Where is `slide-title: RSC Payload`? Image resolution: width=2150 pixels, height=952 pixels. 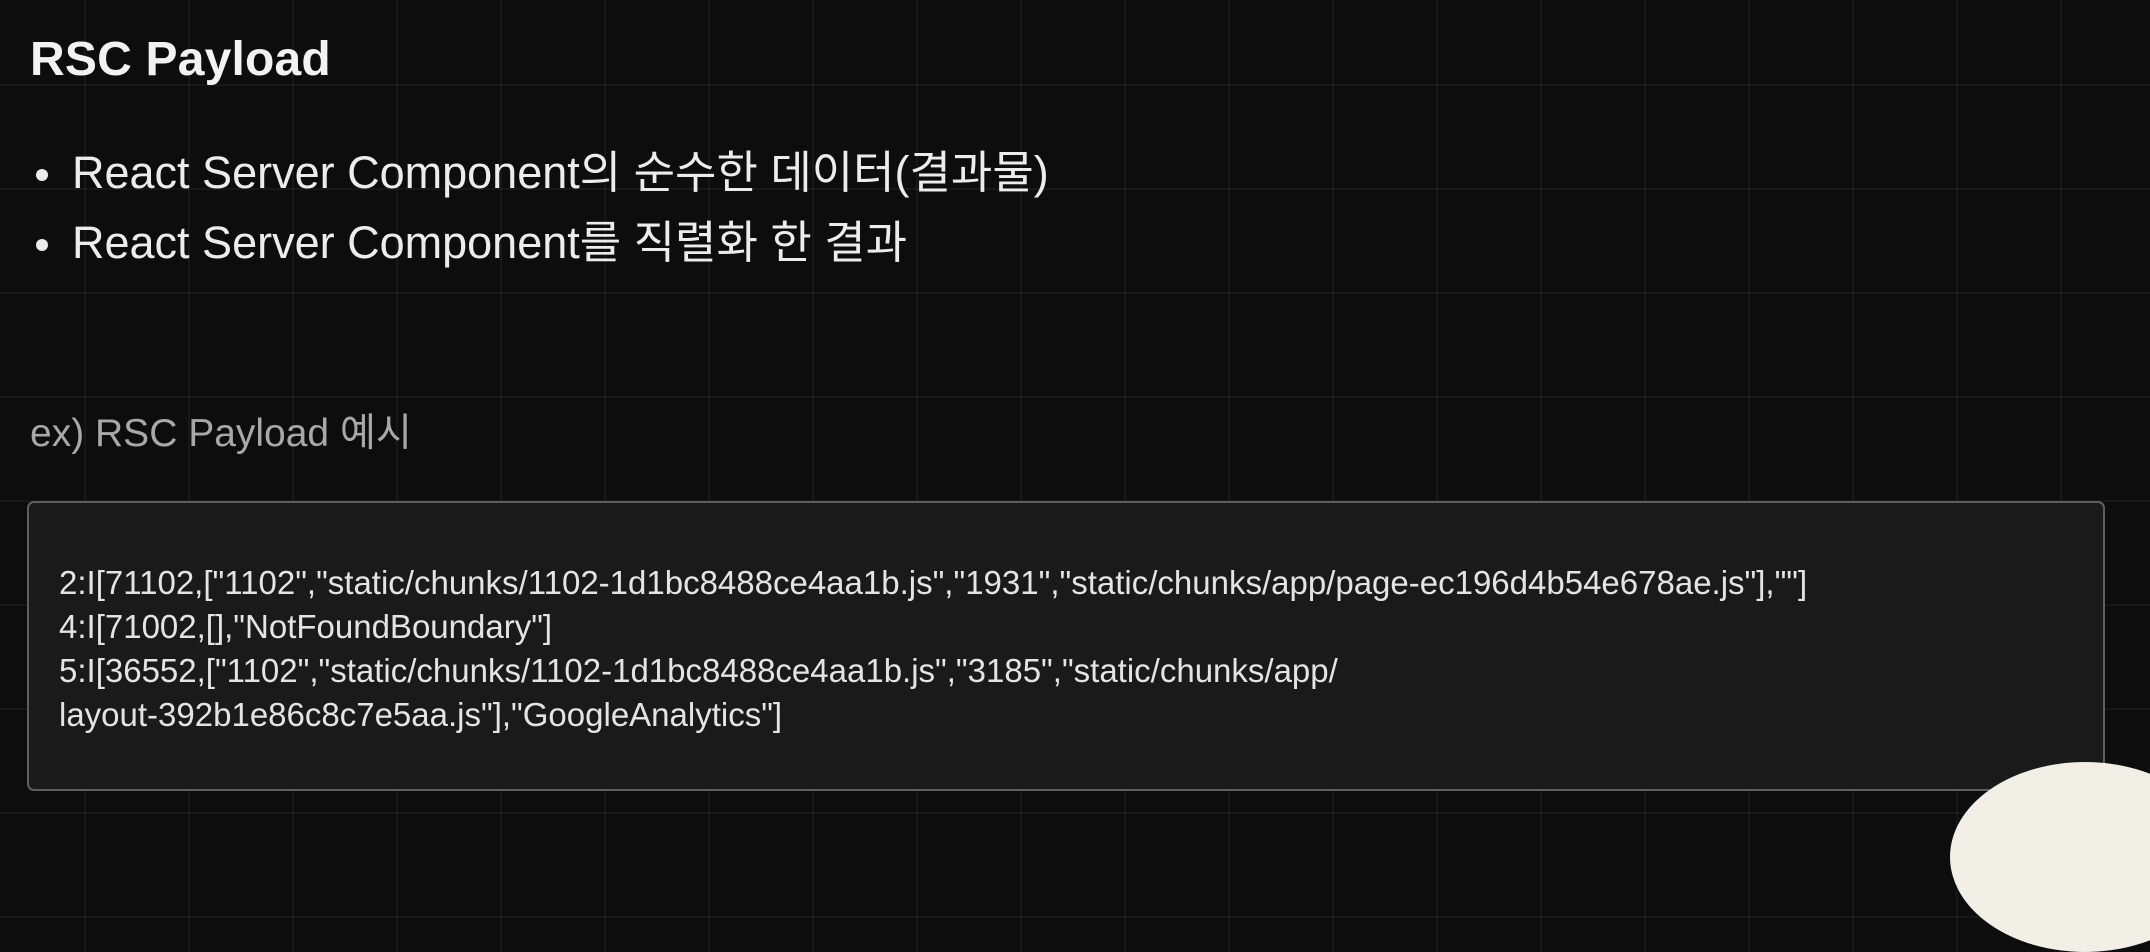
slide-title: RSC Payload is located at coordinates (180, 59).